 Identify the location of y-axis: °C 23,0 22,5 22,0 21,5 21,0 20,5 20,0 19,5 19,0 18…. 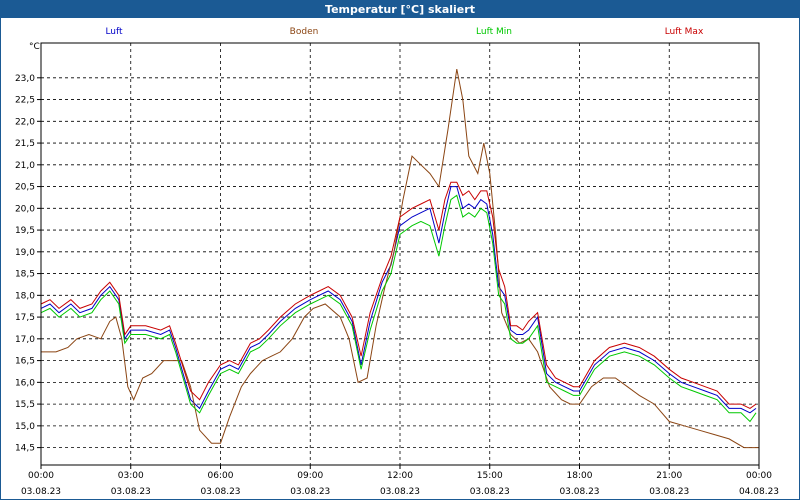
(28, 248).